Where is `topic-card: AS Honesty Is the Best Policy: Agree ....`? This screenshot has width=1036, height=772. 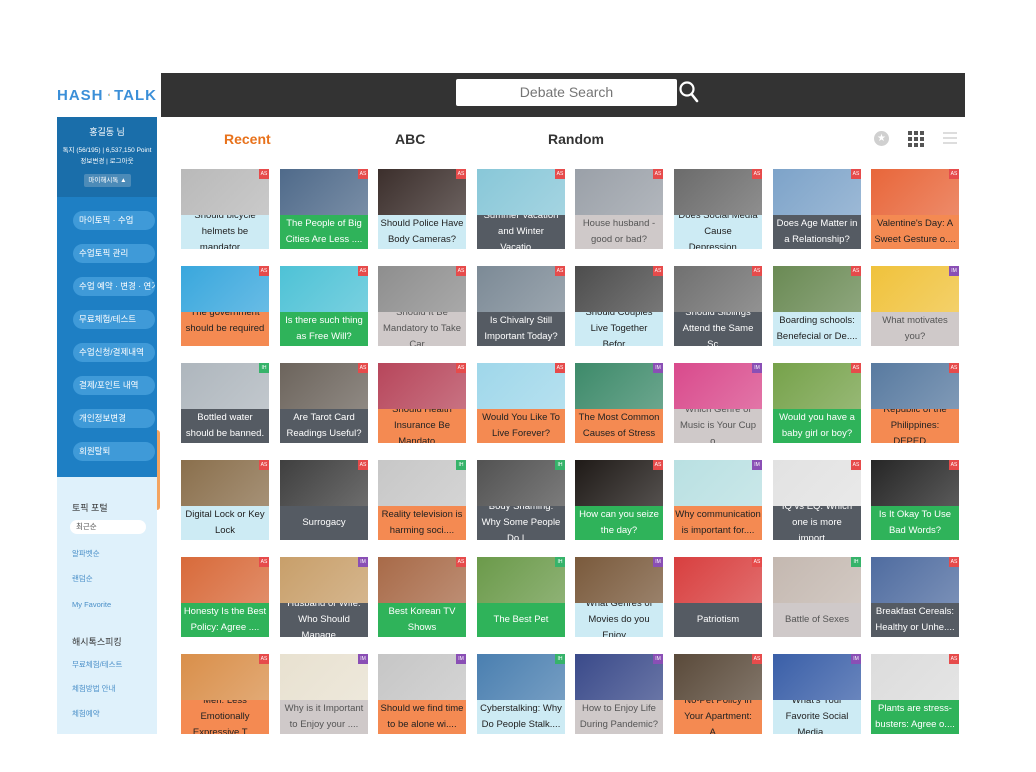 topic-card: AS Honesty Is the Best Policy: Agree .... is located at coordinates (225, 597).